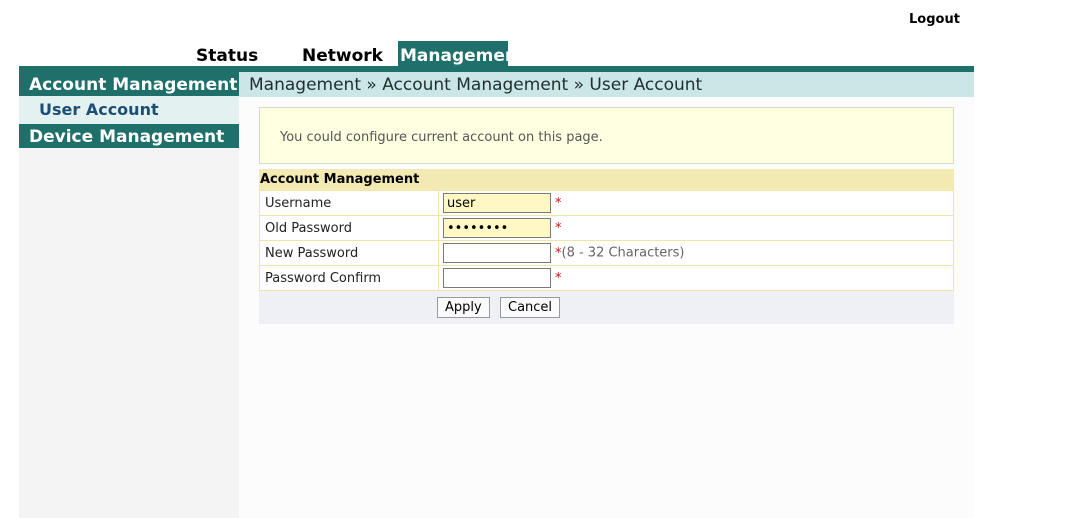 The width and height of the screenshot is (1076, 518). I want to click on password-confirm-input, so click(497, 278).